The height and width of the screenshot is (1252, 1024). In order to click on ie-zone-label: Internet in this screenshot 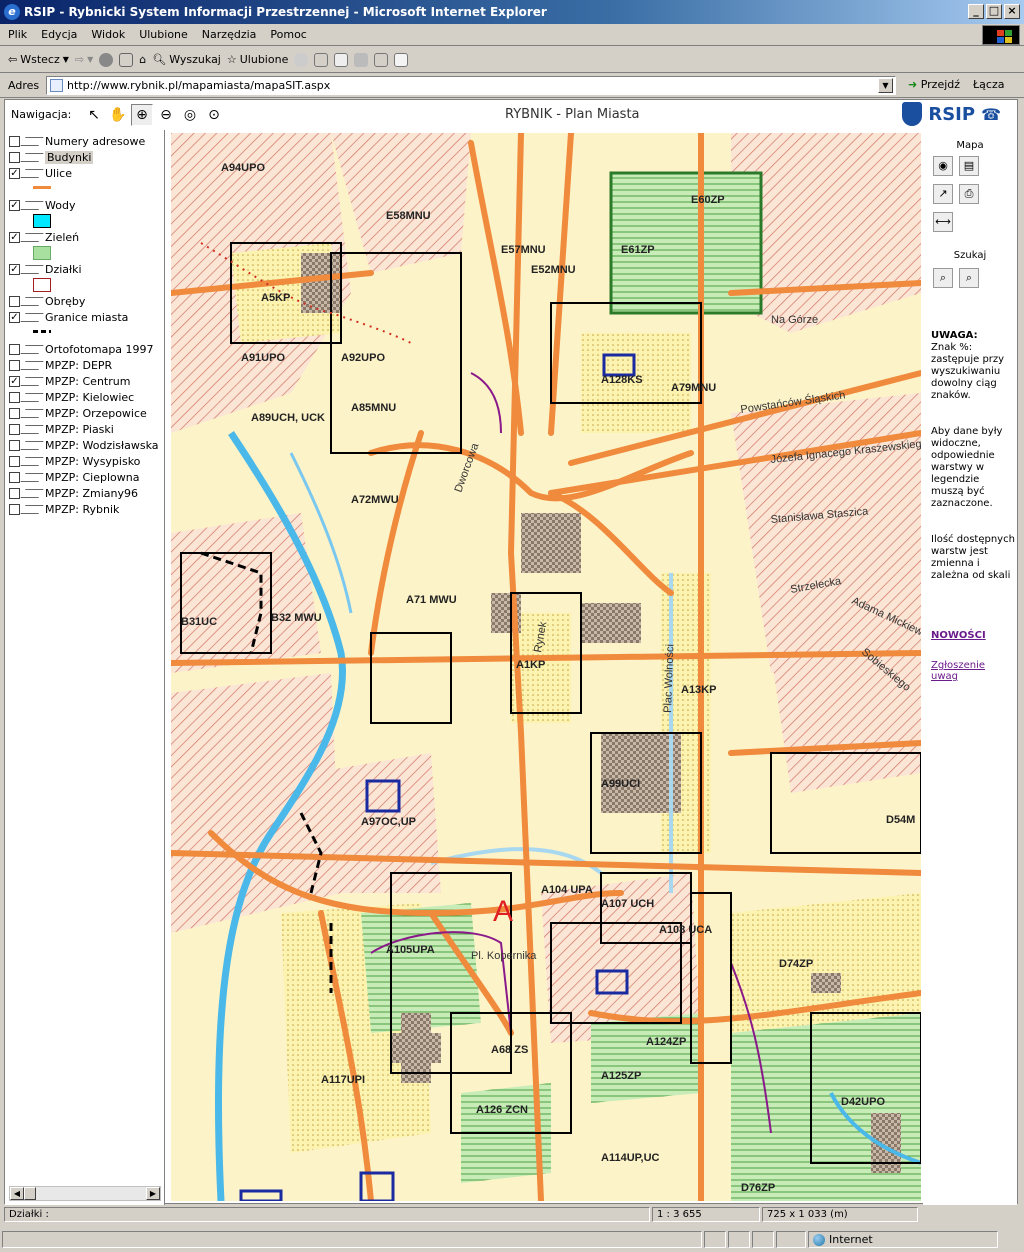, I will do `click(851, 1239)`.